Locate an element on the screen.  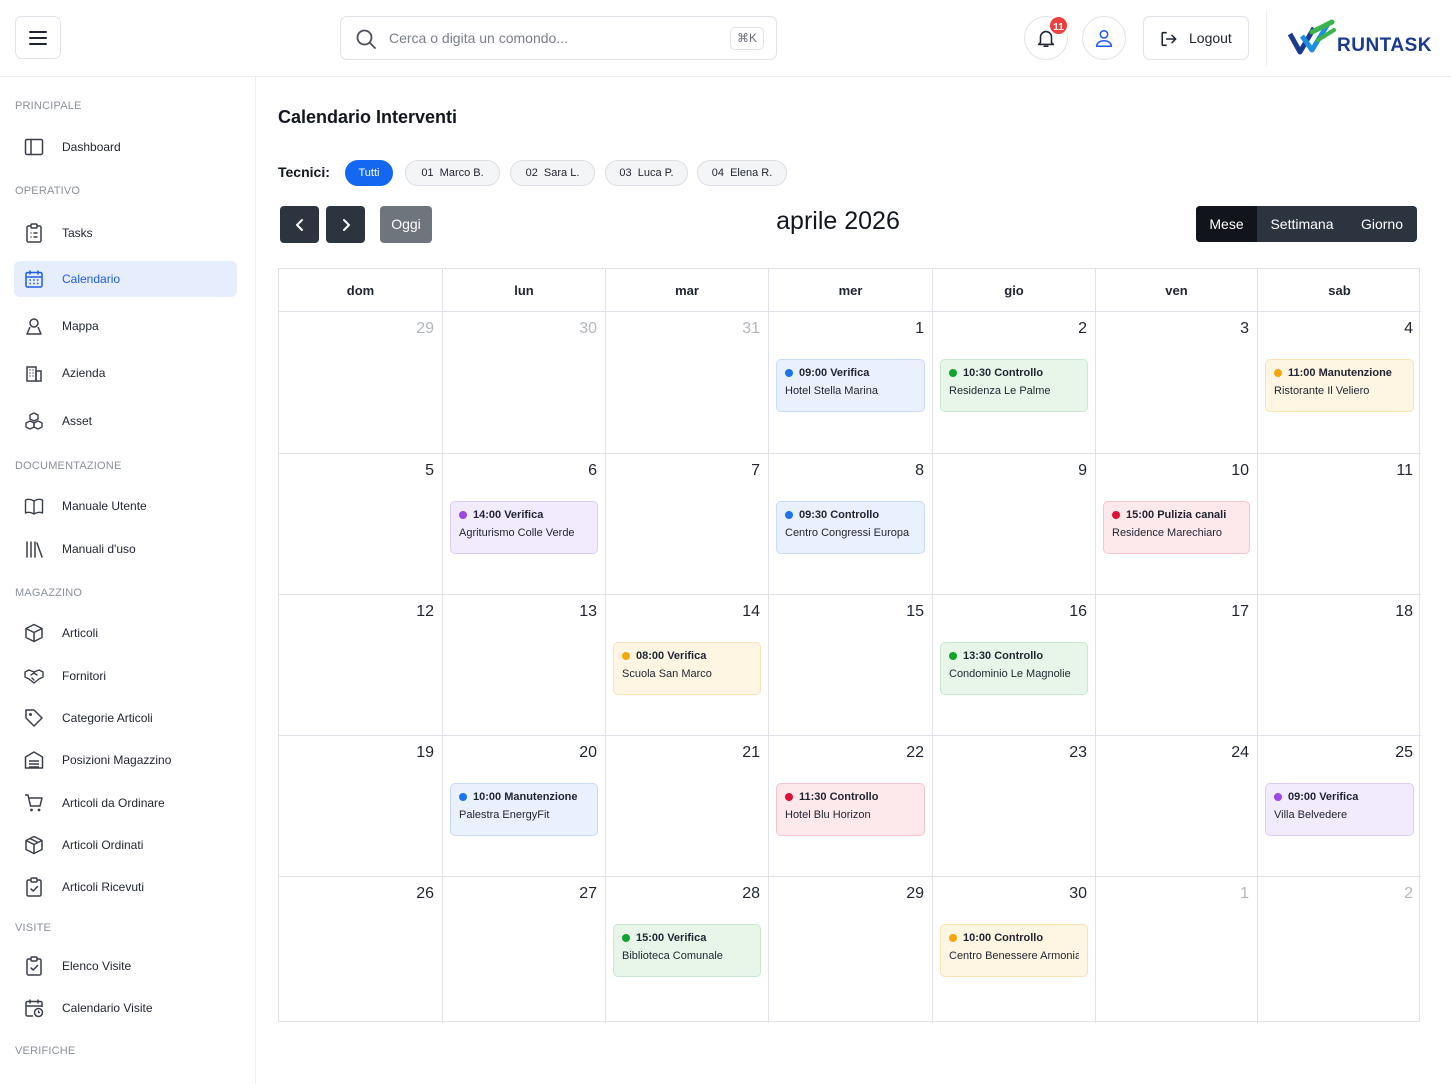
search-input is located at coordinates (549, 38).